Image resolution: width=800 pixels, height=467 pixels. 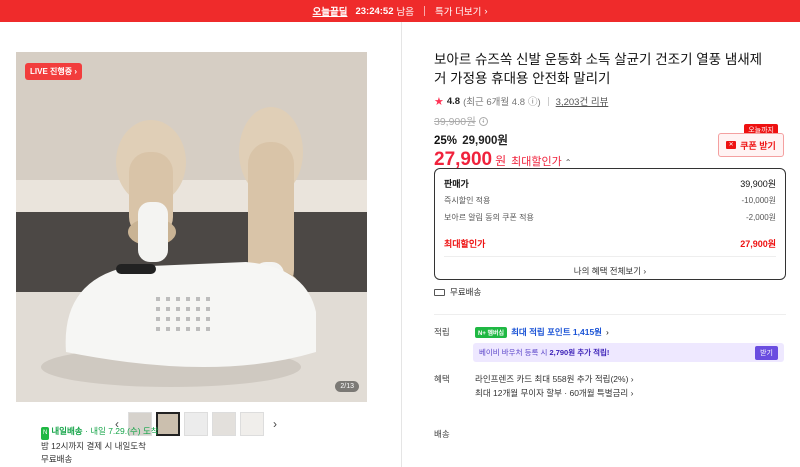 What do you see at coordinates (731, 145) in the screenshot?
I see `coupon-icon: ✕` at bounding box center [731, 145].